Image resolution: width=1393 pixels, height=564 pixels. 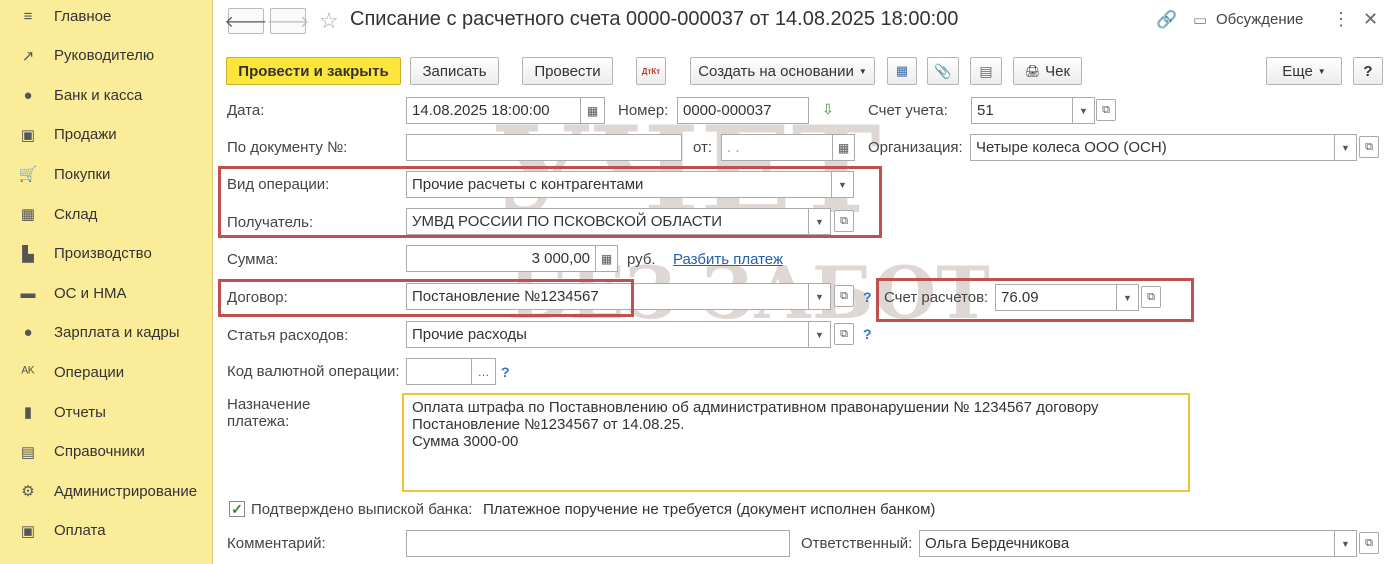 I want to click on sidebar-item: ↗ Руководителю, so click(x=106, y=56).